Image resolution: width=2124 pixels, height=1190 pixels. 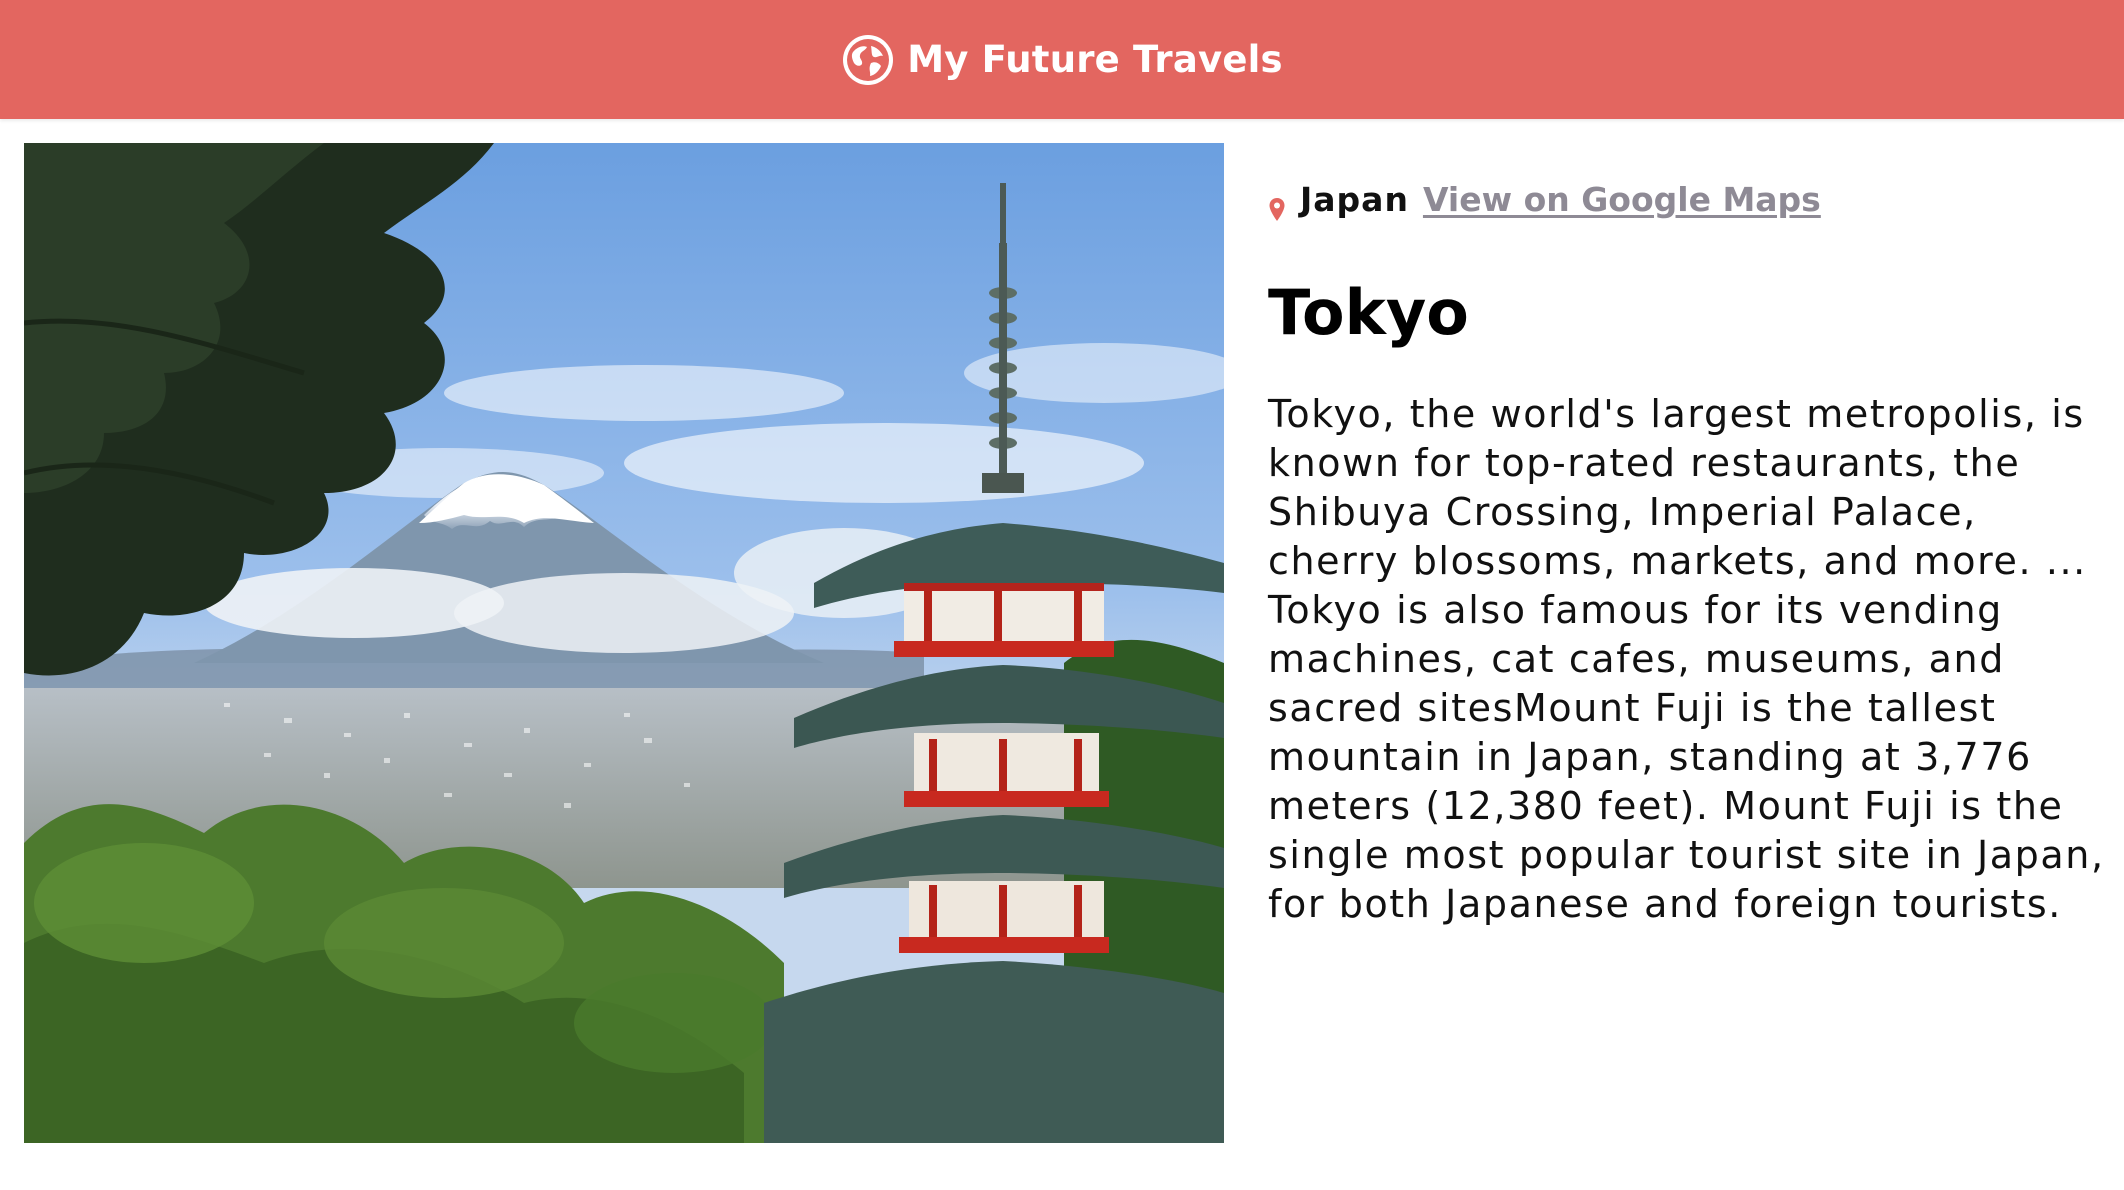 I want to click on brand: My Future Travels, so click(x=1062, y=60).